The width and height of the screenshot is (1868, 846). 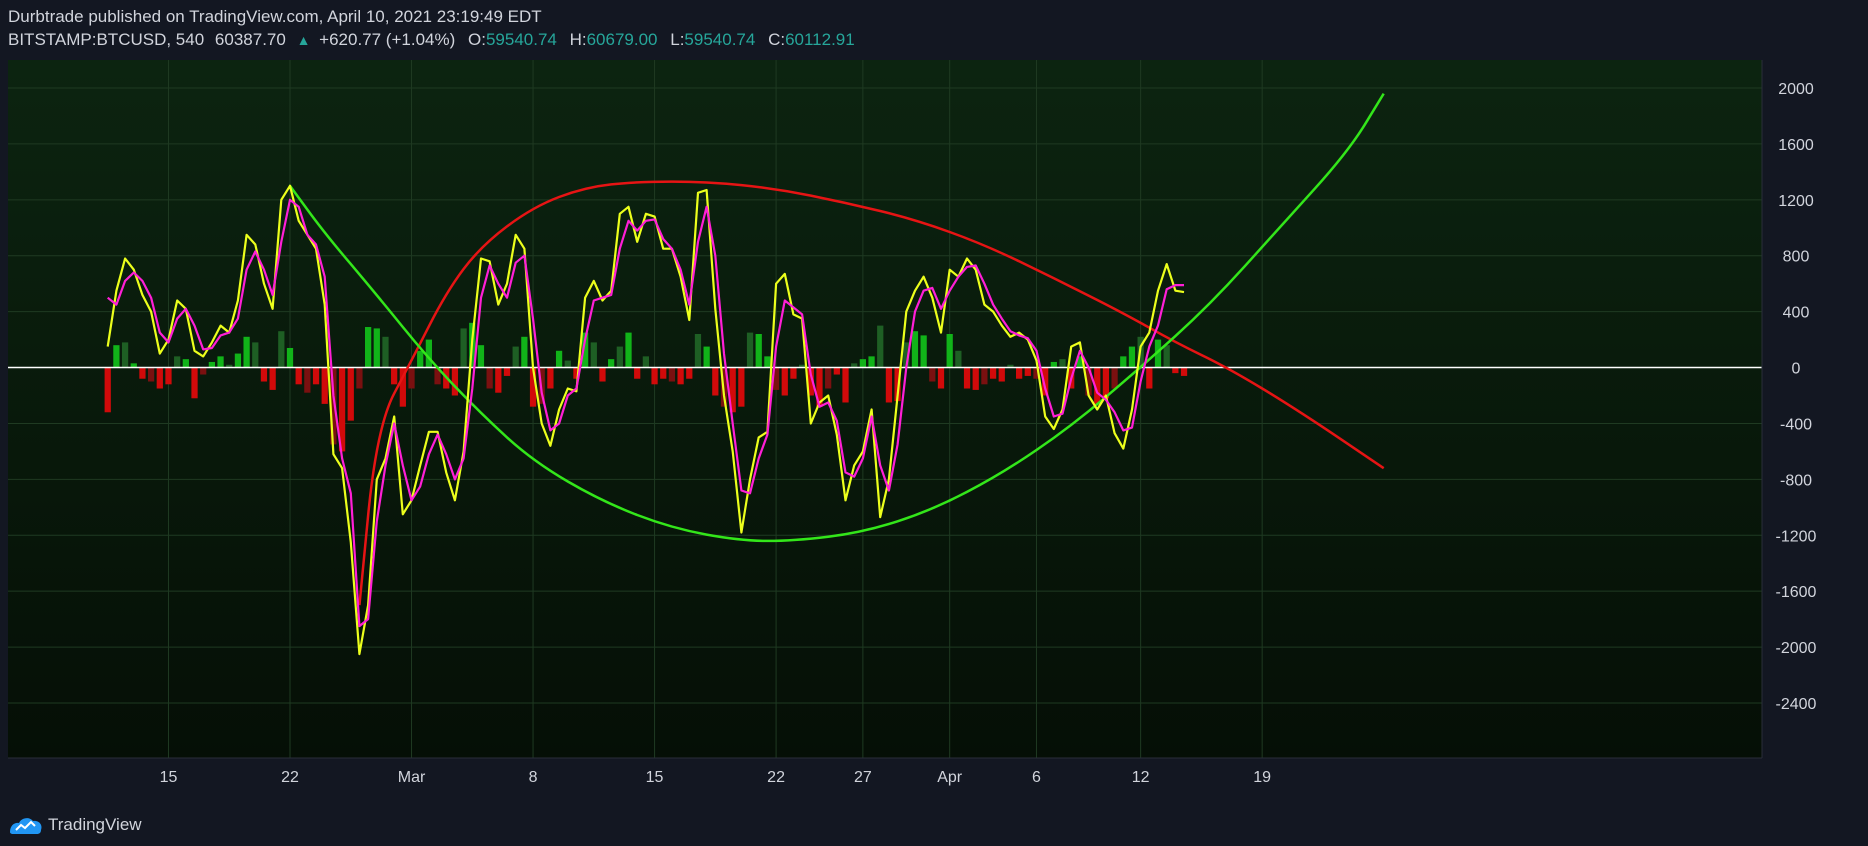 I want to click on y-tick-label: 2000, so click(x=1796, y=89).